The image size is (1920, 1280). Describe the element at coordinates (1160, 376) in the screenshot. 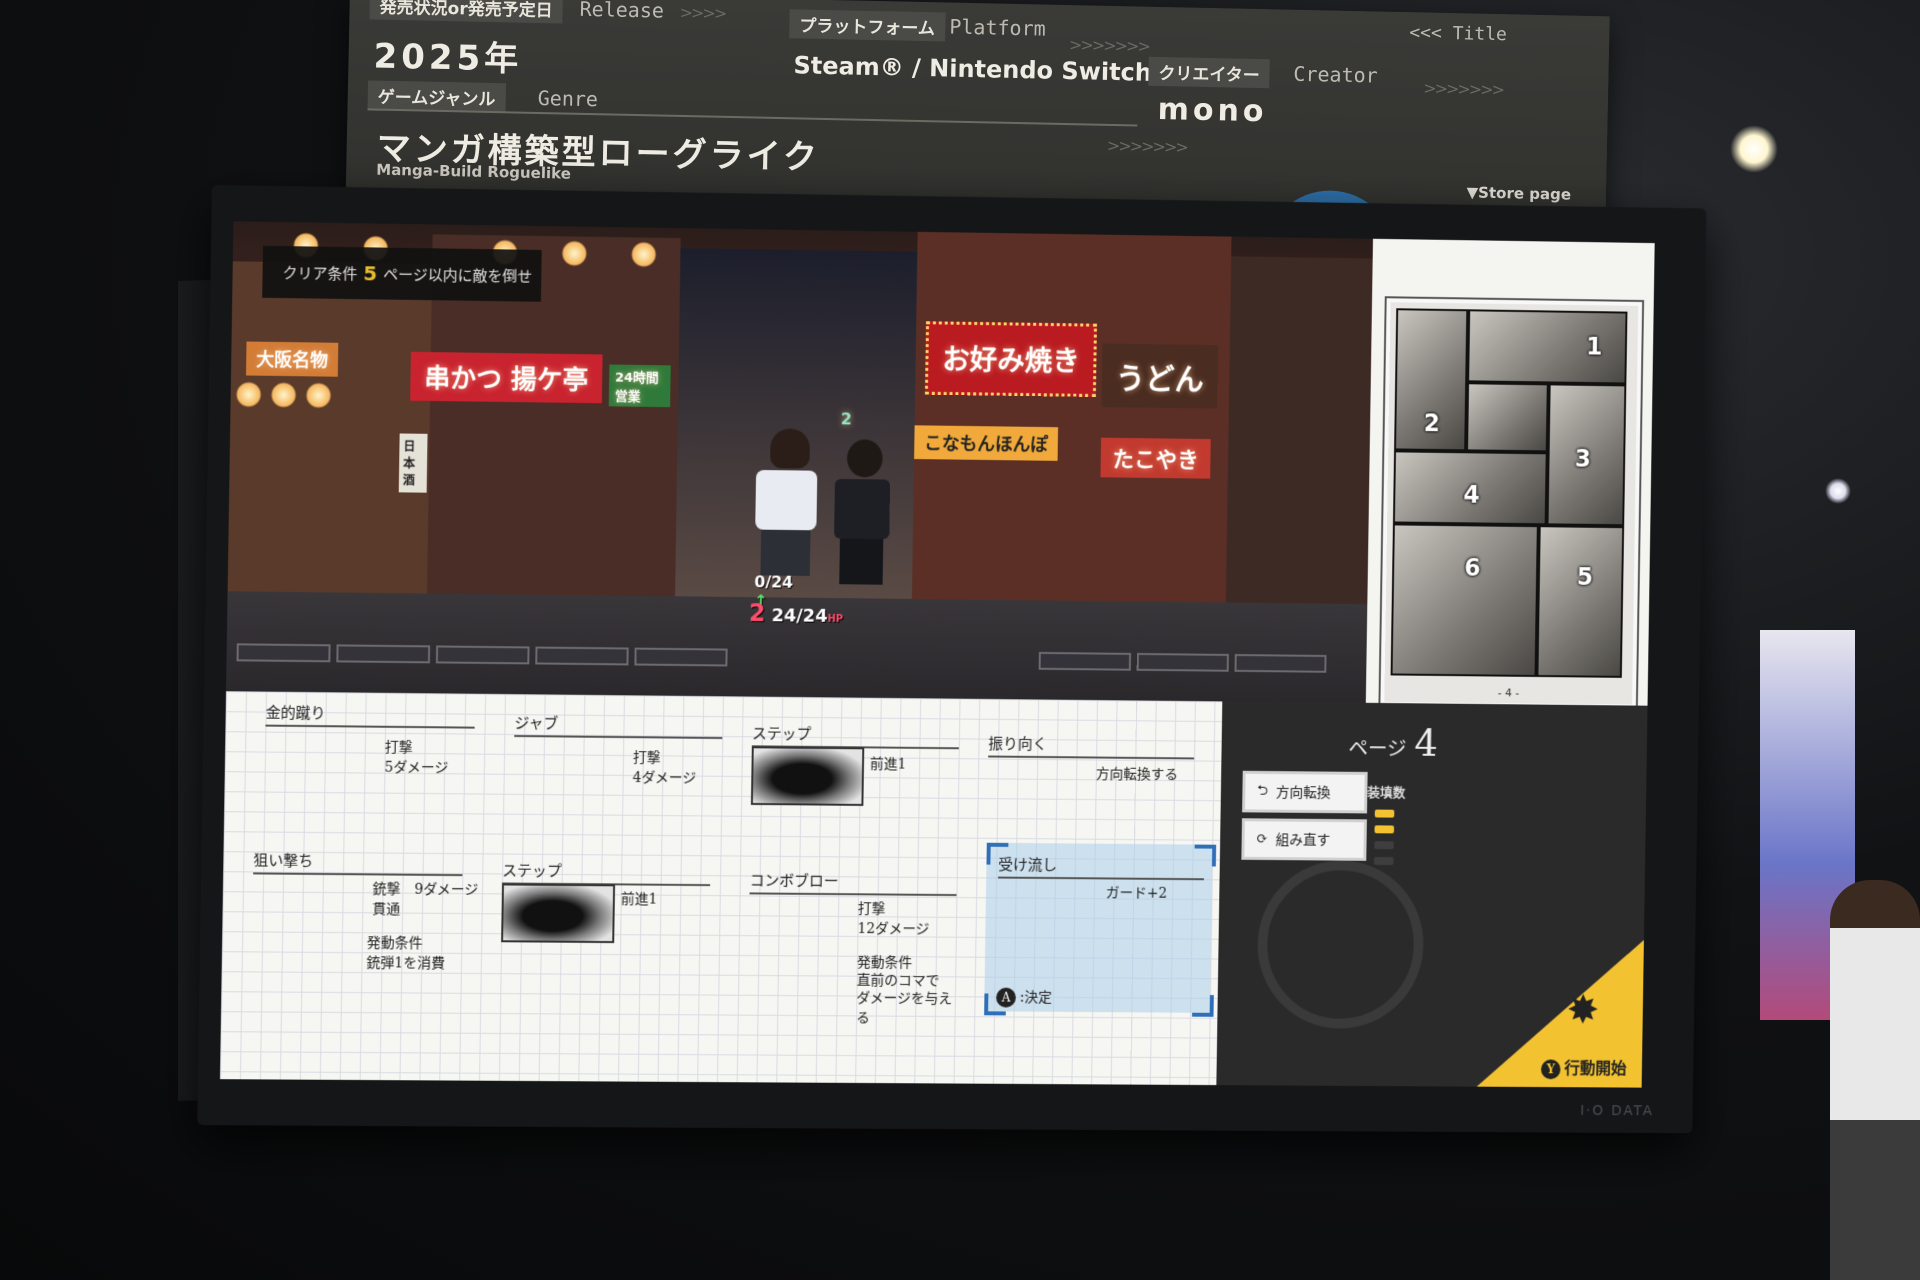

I see `shop-sign: うどん` at that location.